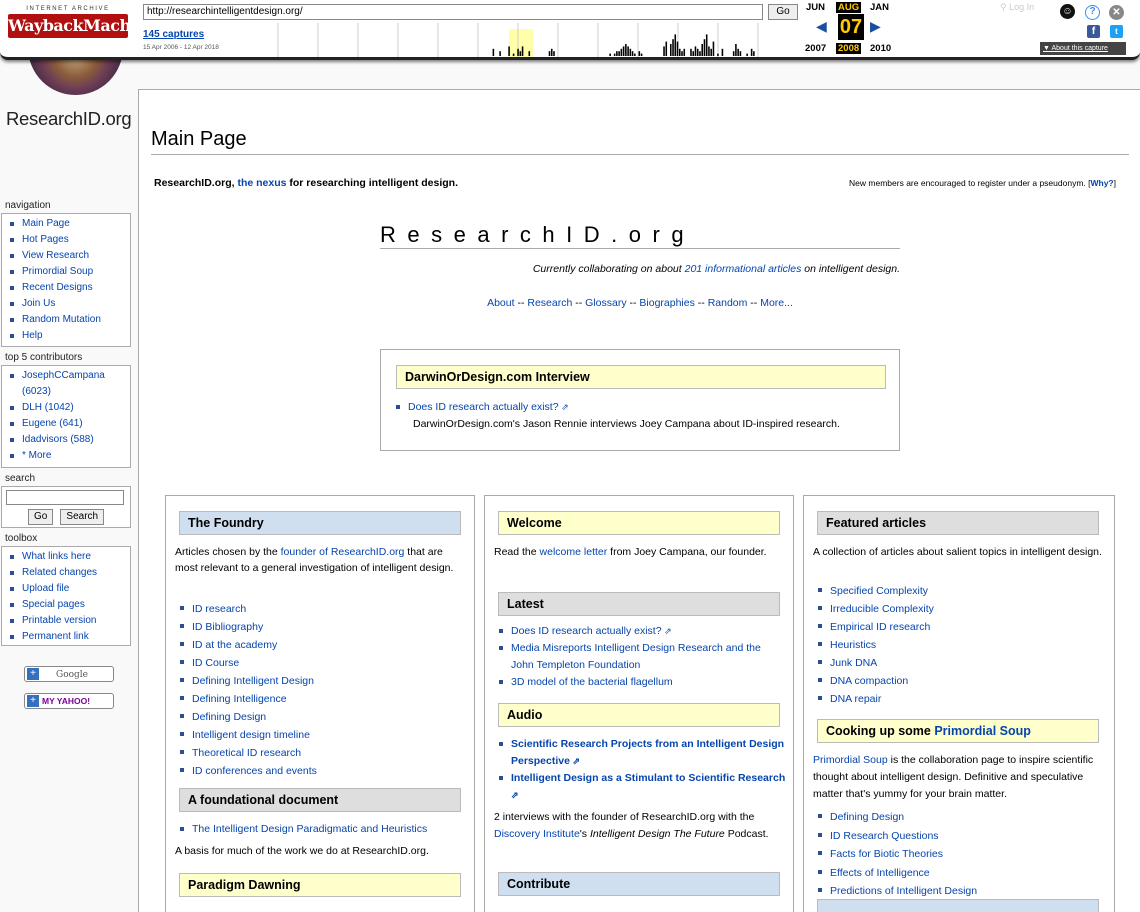 The width and height of the screenshot is (1140, 912). What do you see at coordinates (1092, 12) in the screenshot?
I see `help-icon: ?` at bounding box center [1092, 12].